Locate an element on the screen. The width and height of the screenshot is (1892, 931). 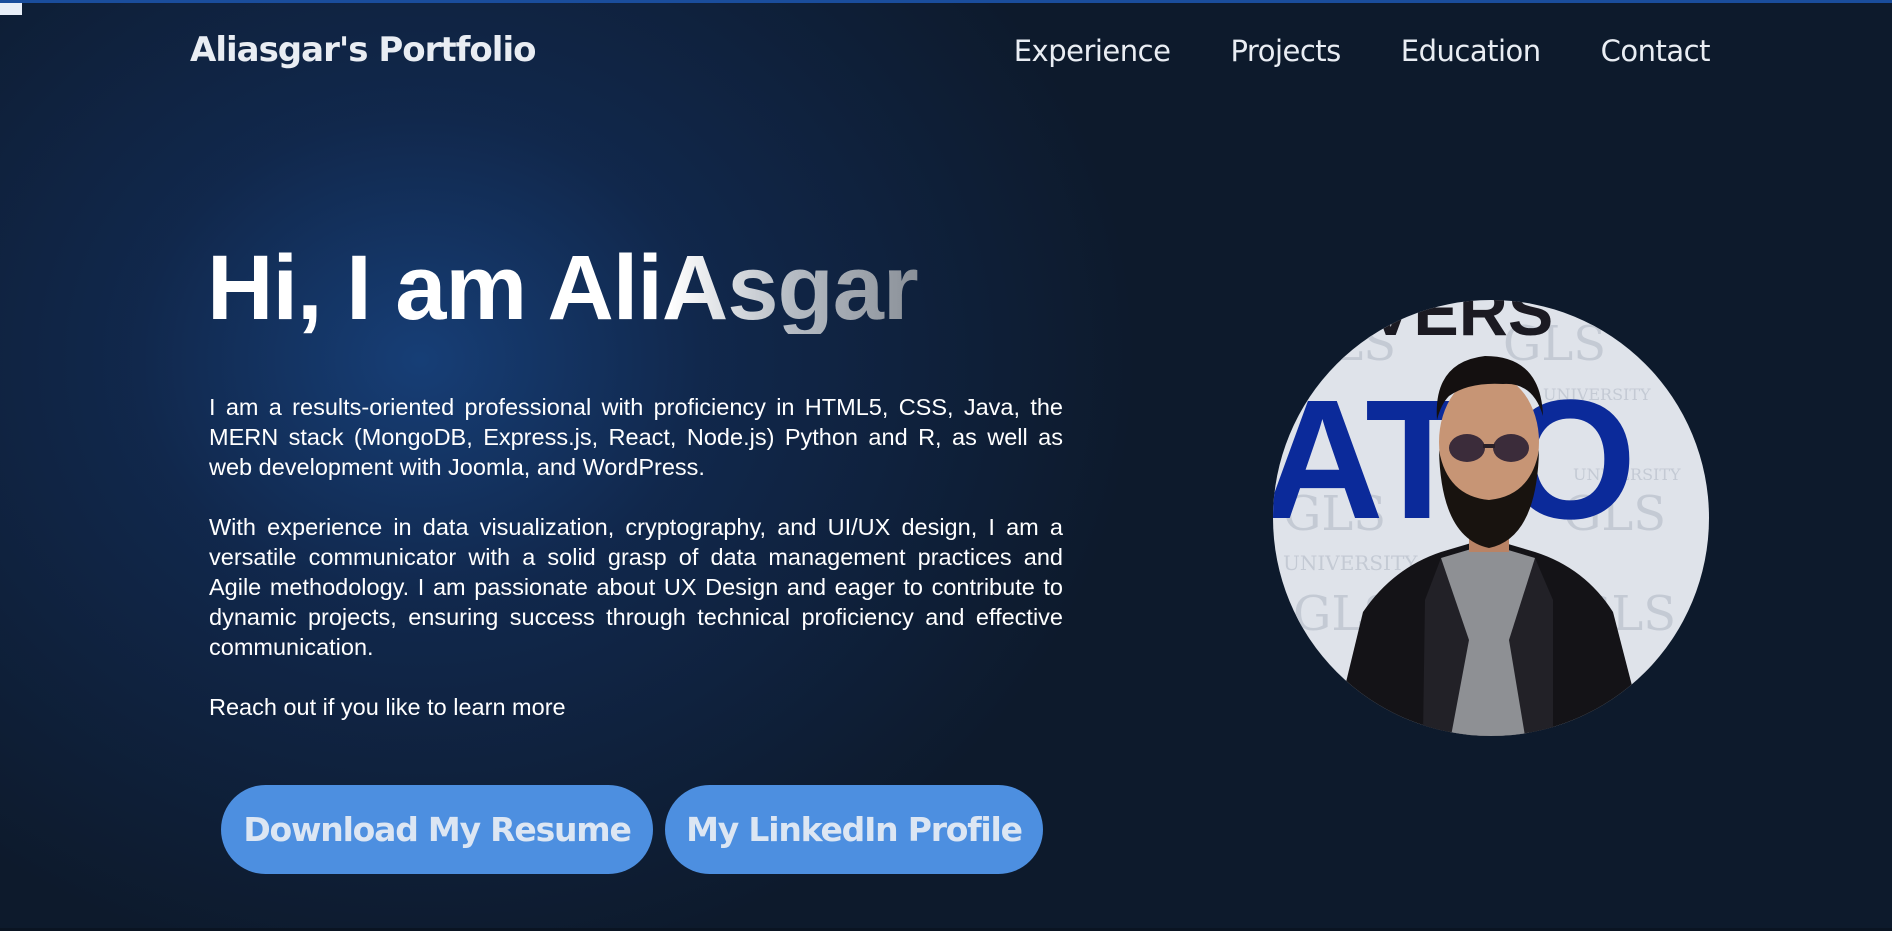
linkedin-profile-button: My LinkedIn Profile is located at coordinates (854, 829).